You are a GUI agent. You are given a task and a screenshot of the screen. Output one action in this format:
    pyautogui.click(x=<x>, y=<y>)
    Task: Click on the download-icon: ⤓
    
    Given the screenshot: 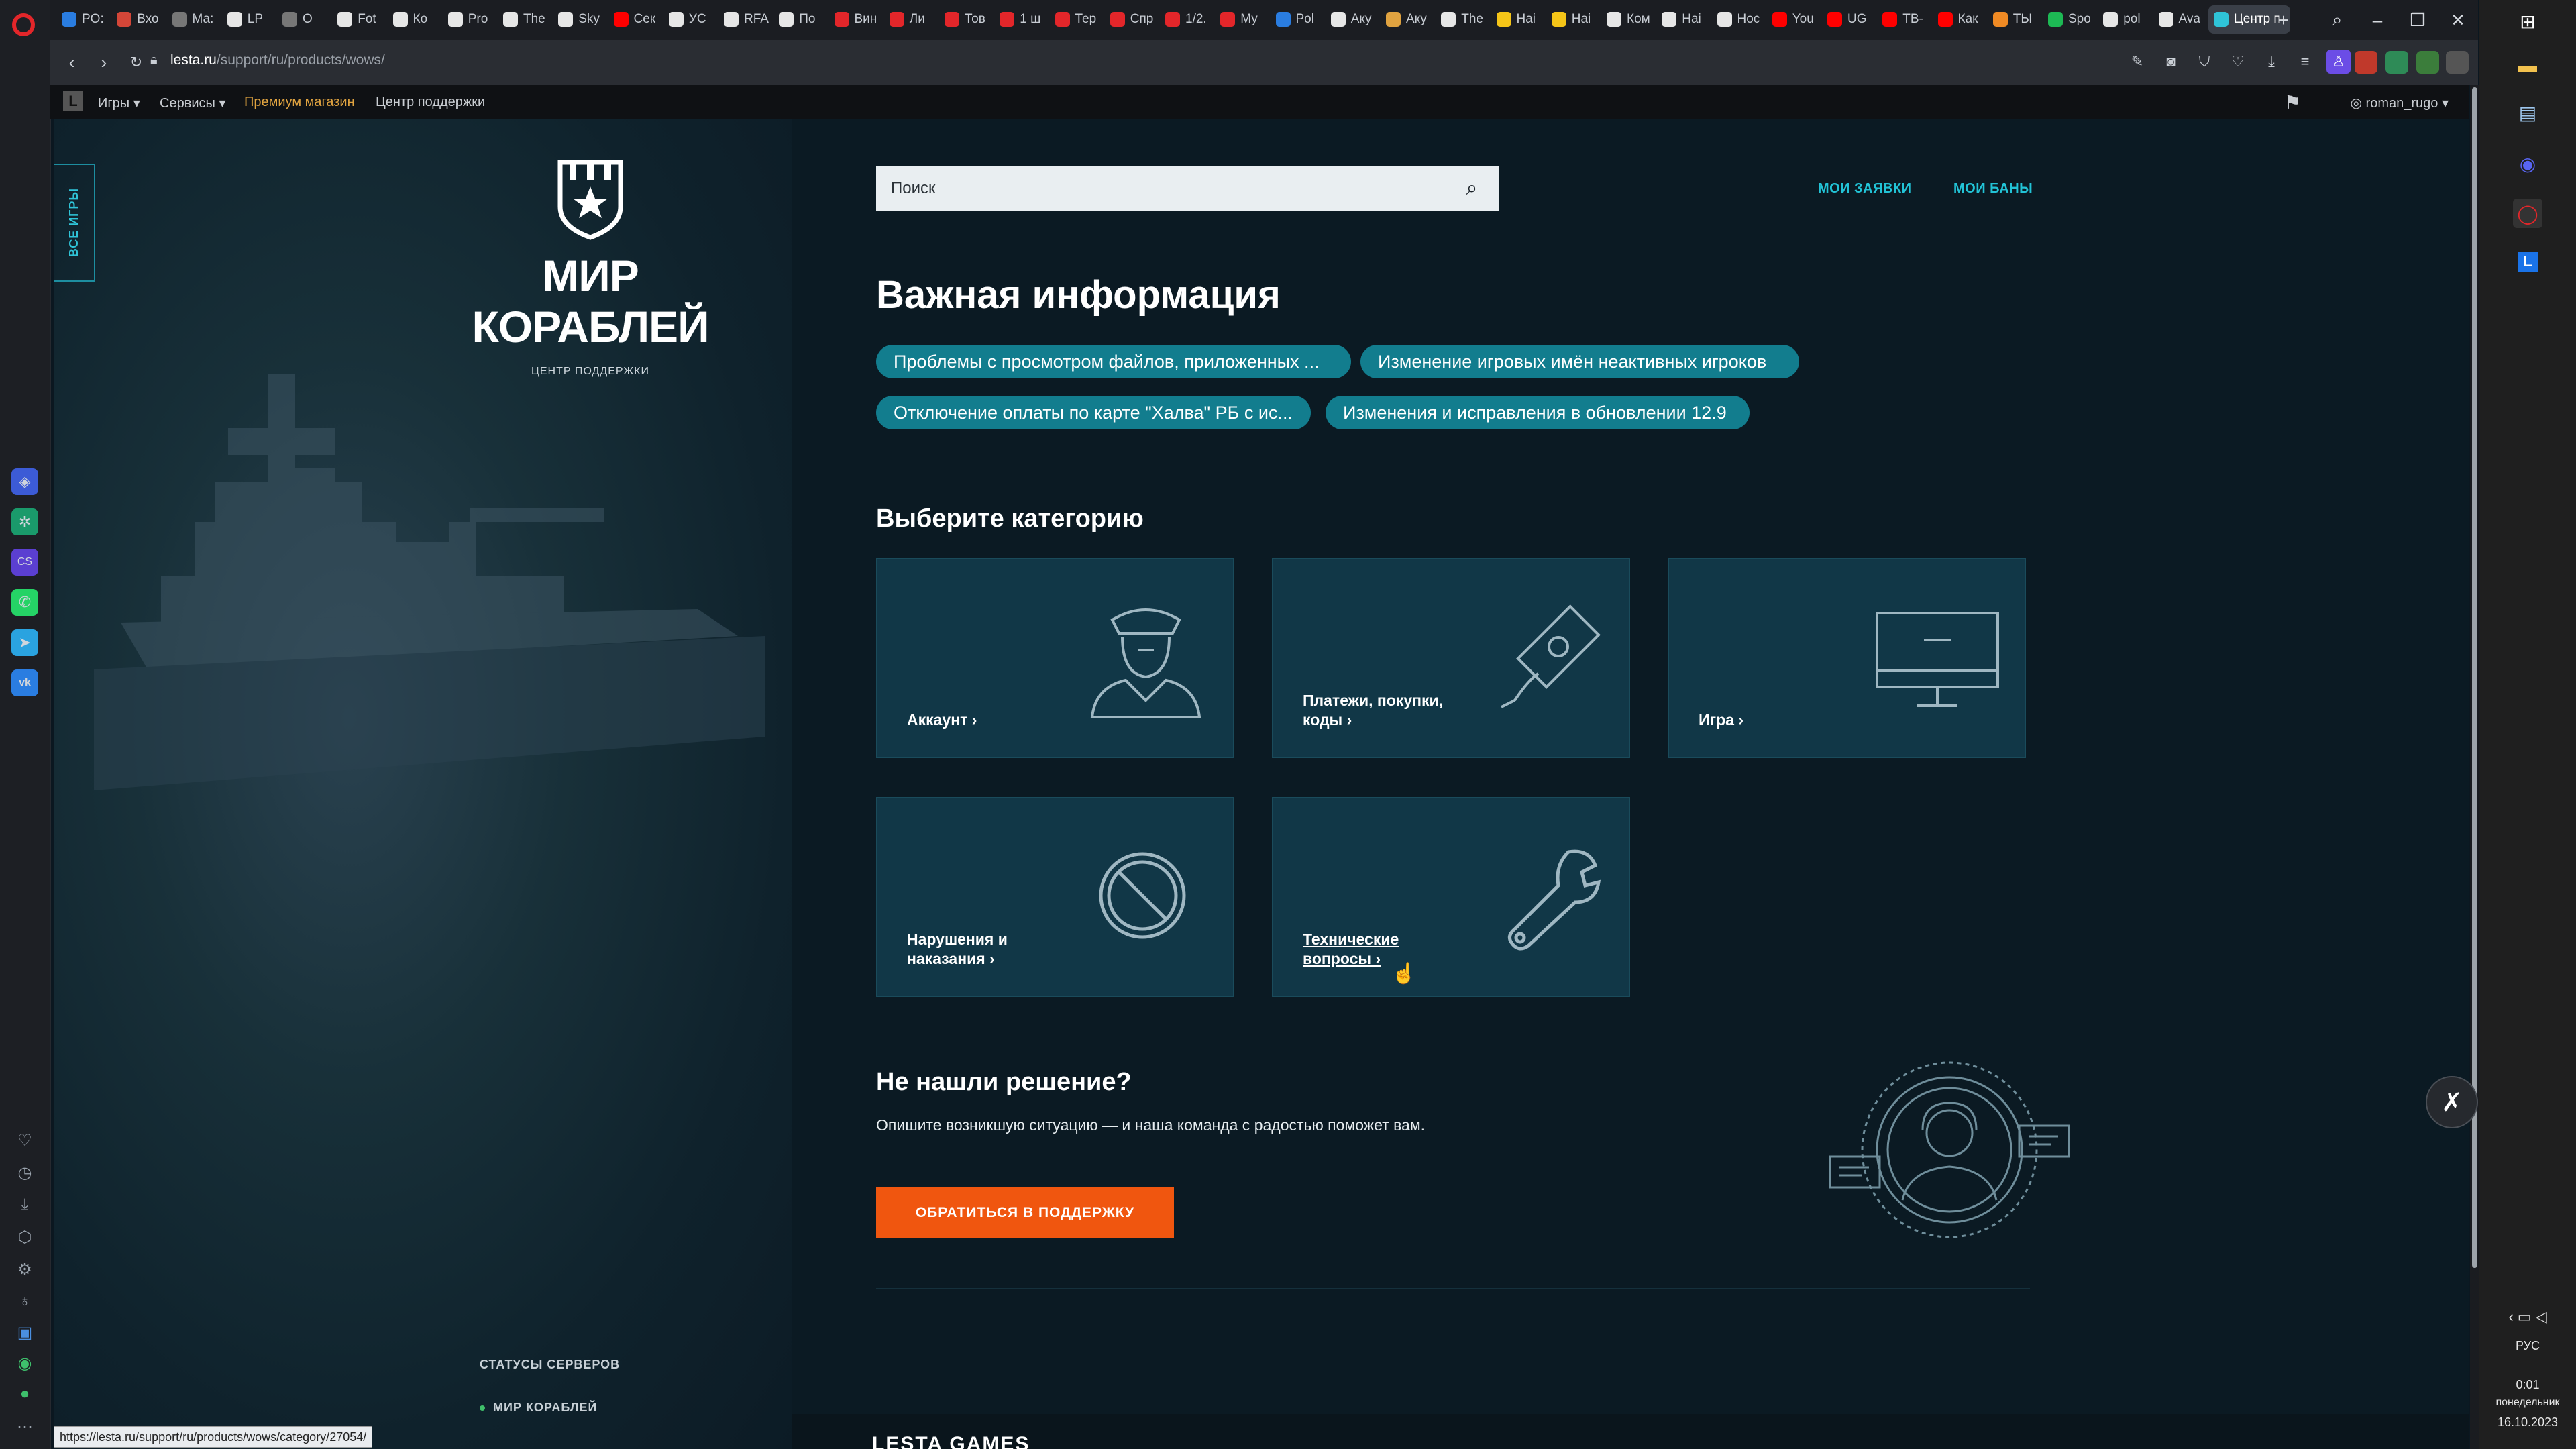 What is the action you would take?
    pyautogui.click(x=24, y=1204)
    